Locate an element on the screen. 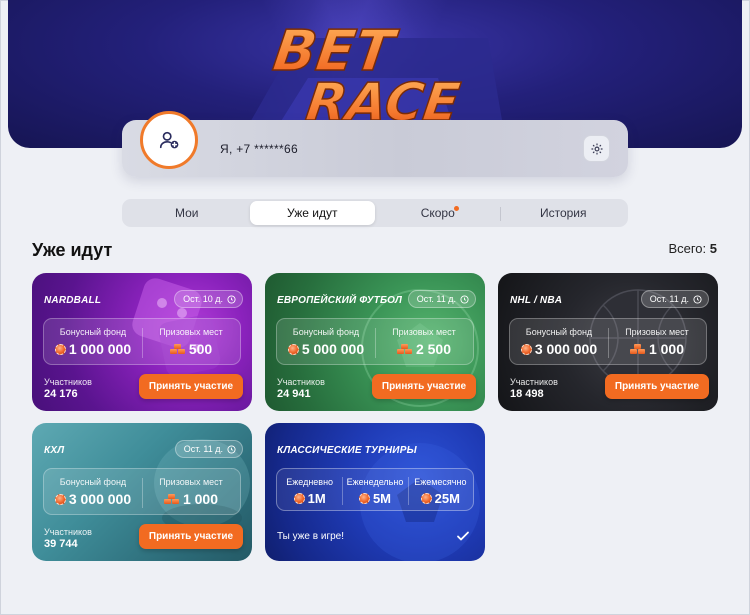 The width and height of the screenshot is (750, 615). tier-daily: Ежедневно 1M is located at coordinates (309, 489).